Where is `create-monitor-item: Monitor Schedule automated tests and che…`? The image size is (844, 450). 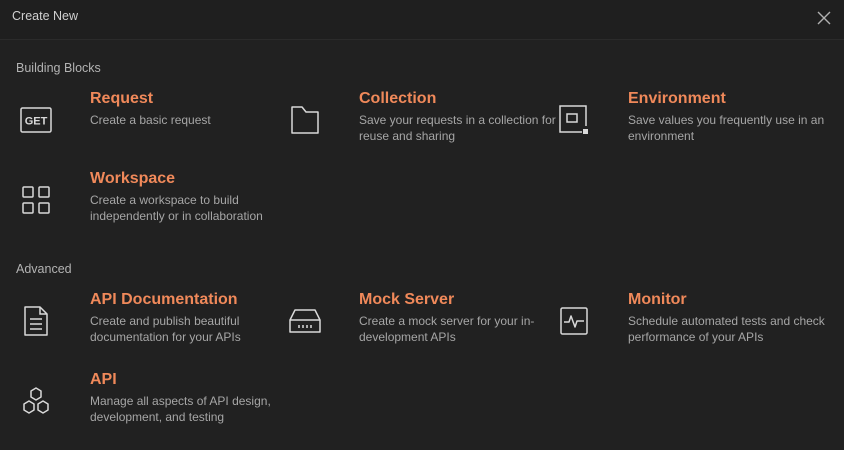
create-monitor-item: Monitor Schedule automated tests and che… is located at coordinates (689, 328).